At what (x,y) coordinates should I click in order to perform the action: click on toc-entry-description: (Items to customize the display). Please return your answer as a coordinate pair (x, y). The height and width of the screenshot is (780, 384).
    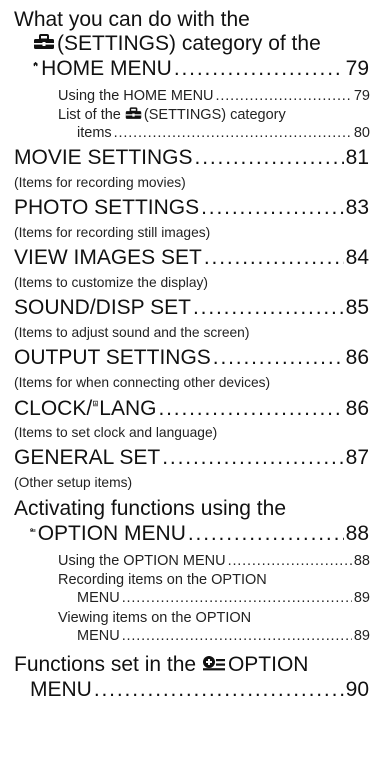
    Looking at the image, I should click on (111, 282).